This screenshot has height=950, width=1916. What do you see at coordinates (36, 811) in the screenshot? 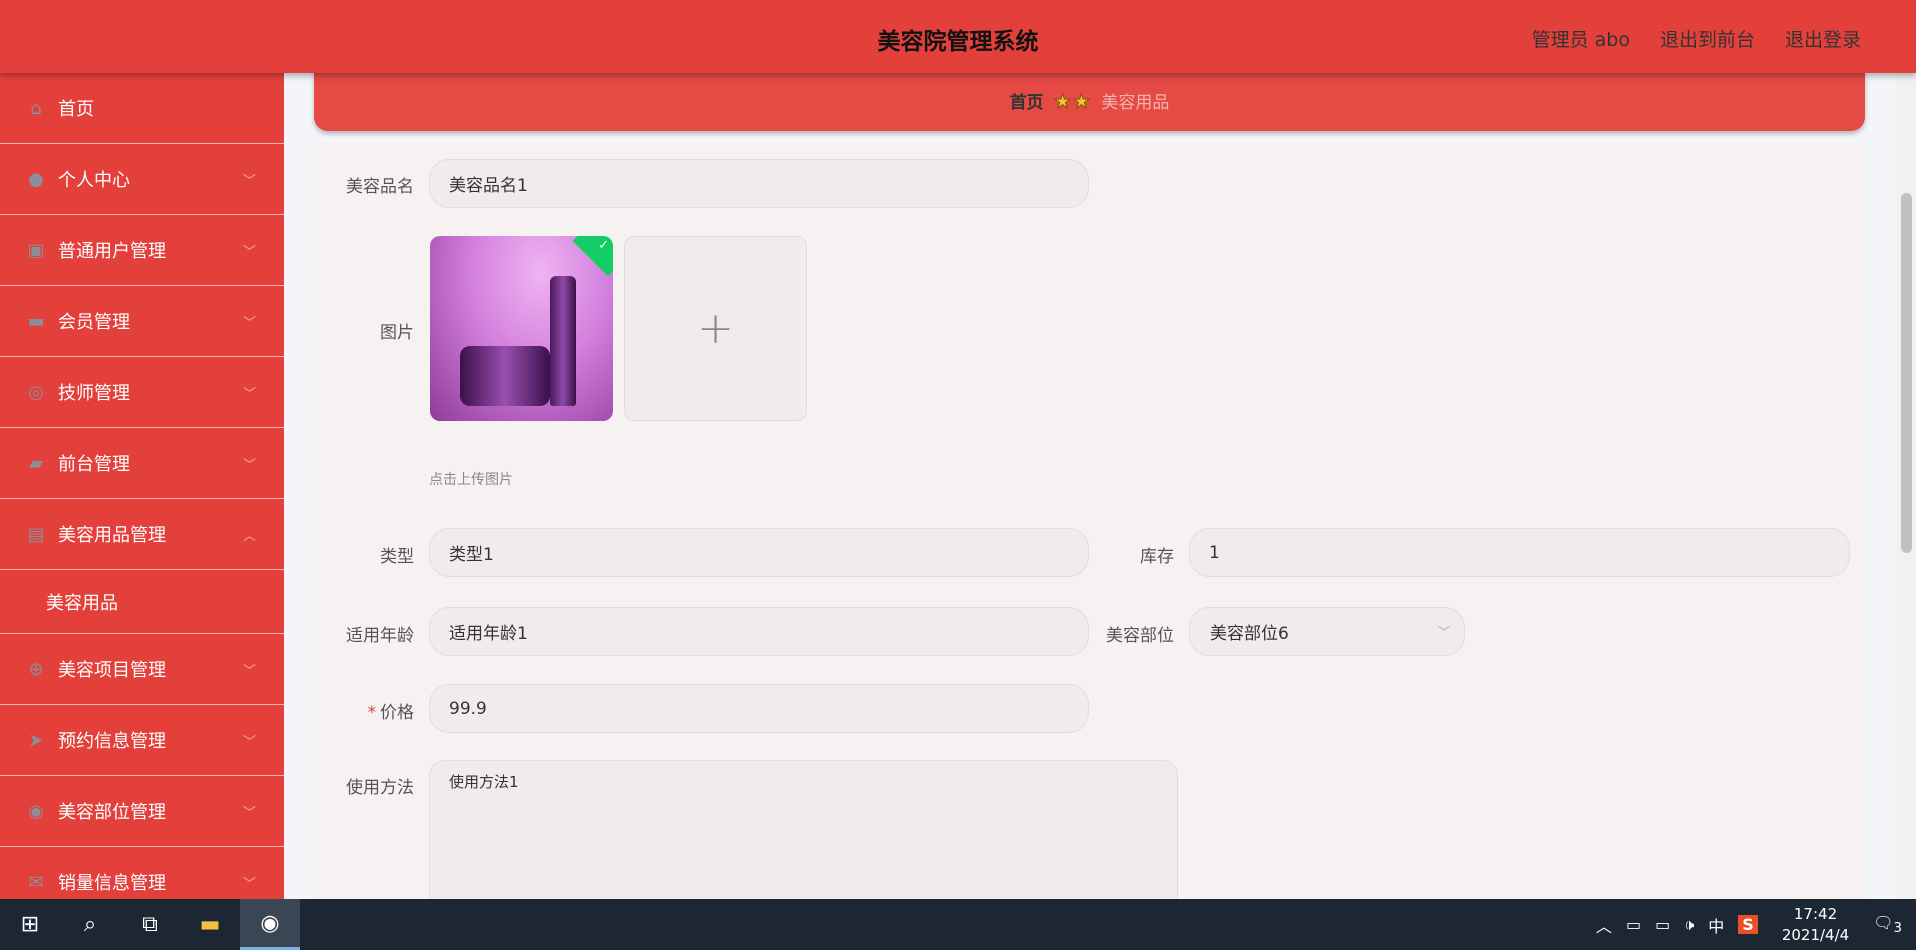
I see `lifebuoy-icon: ◉` at bounding box center [36, 811].